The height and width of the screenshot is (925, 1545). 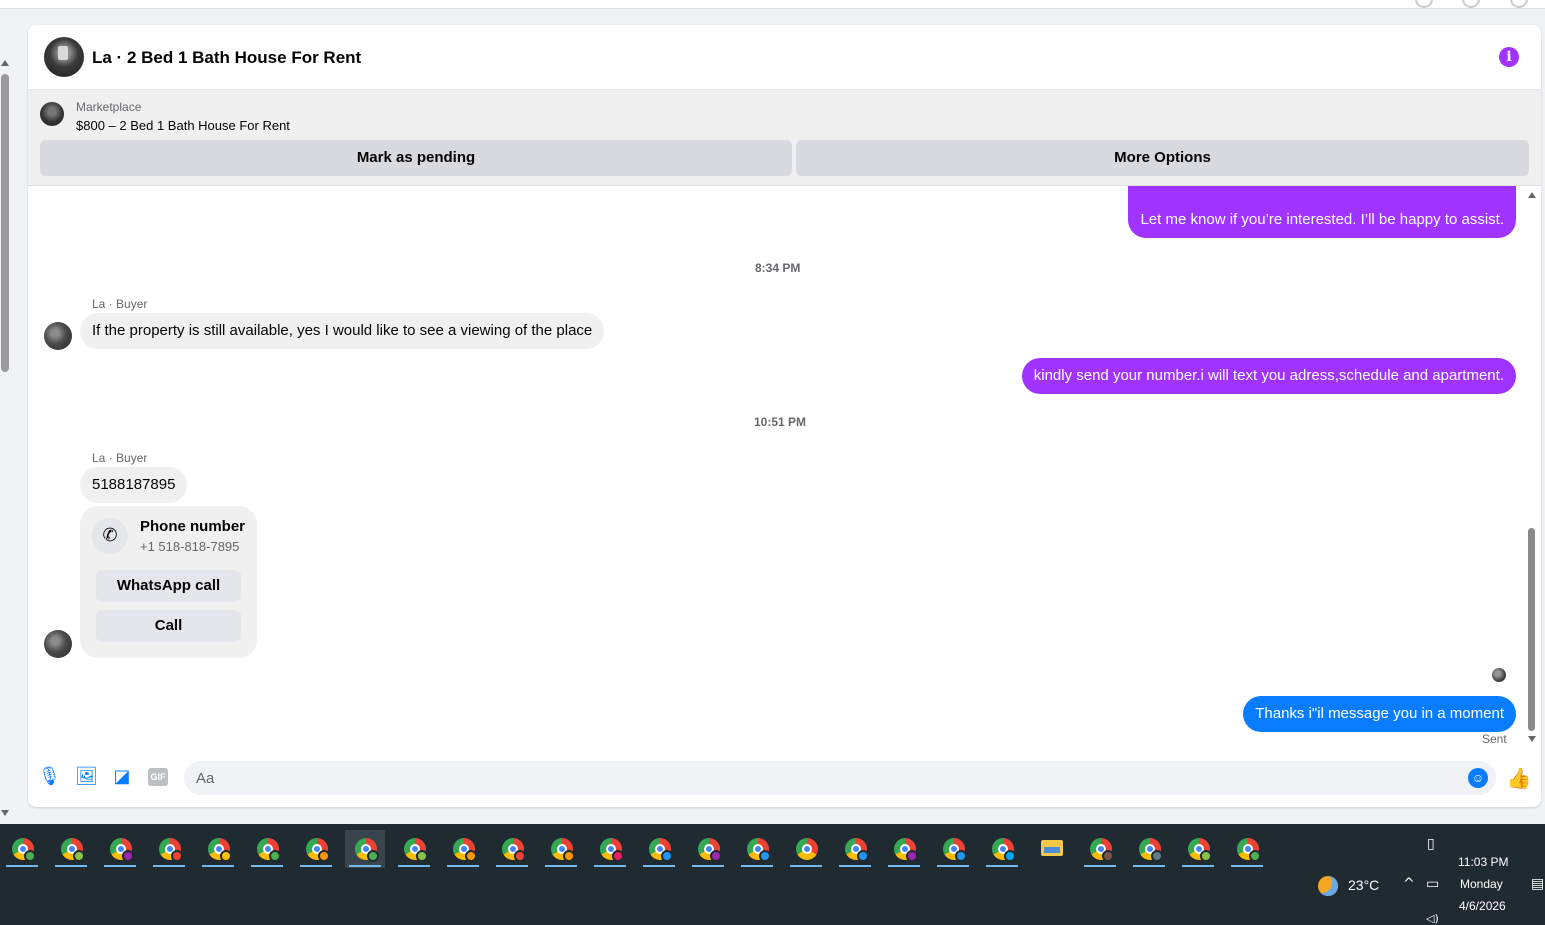 I want to click on network-icon: ▭, so click(x=1432, y=884).